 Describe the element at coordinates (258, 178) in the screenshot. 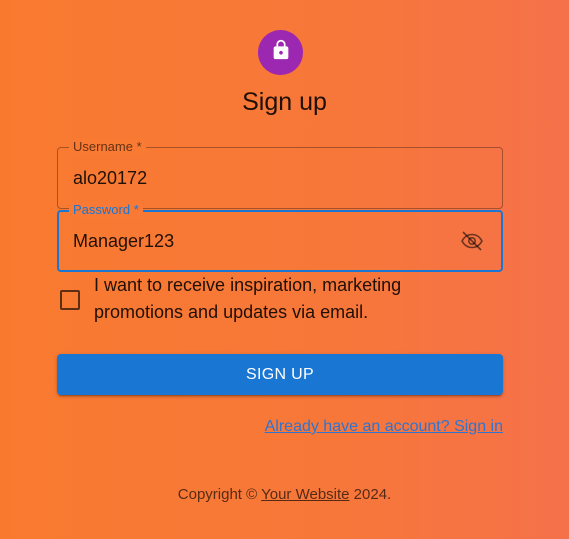

I see `username-input` at that location.